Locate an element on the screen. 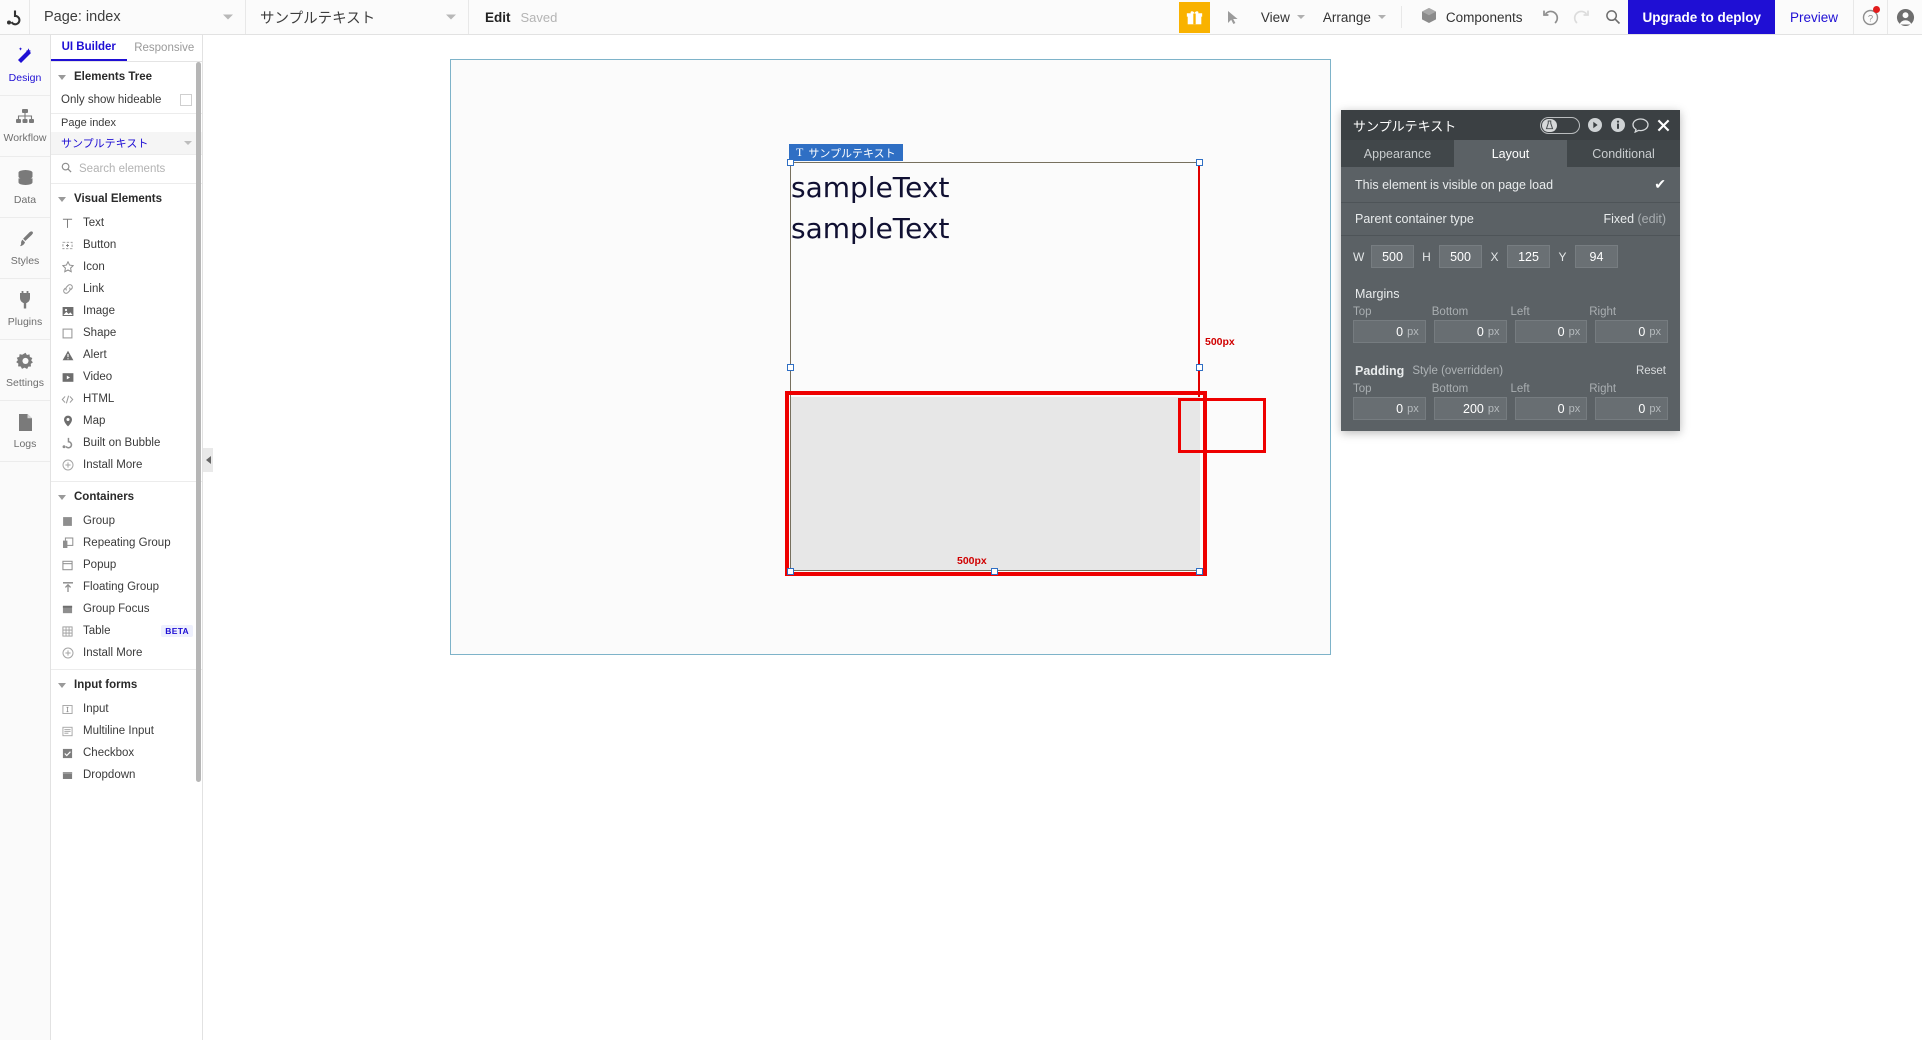  parent-container-type-edit-link: (edit) is located at coordinates (1652, 219).